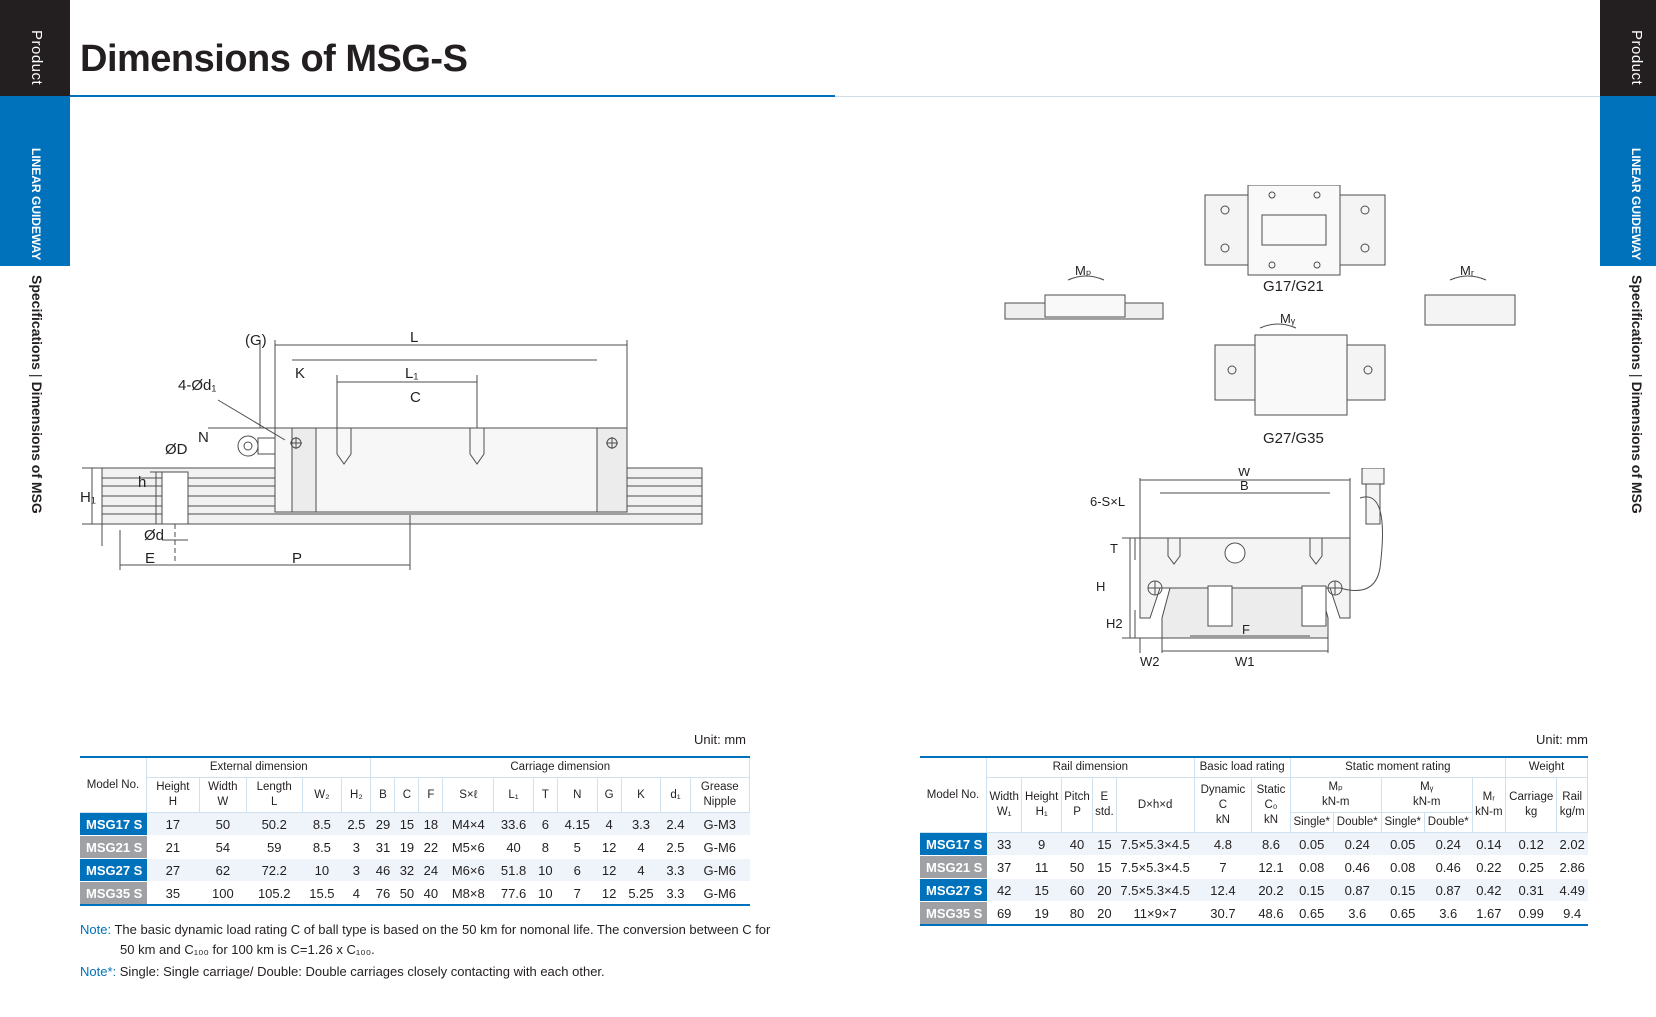 The image size is (1656, 1017). Describe the element at coordinates (1531, 890) in the screenshot. I see `table-cell: 0.31` at that location.